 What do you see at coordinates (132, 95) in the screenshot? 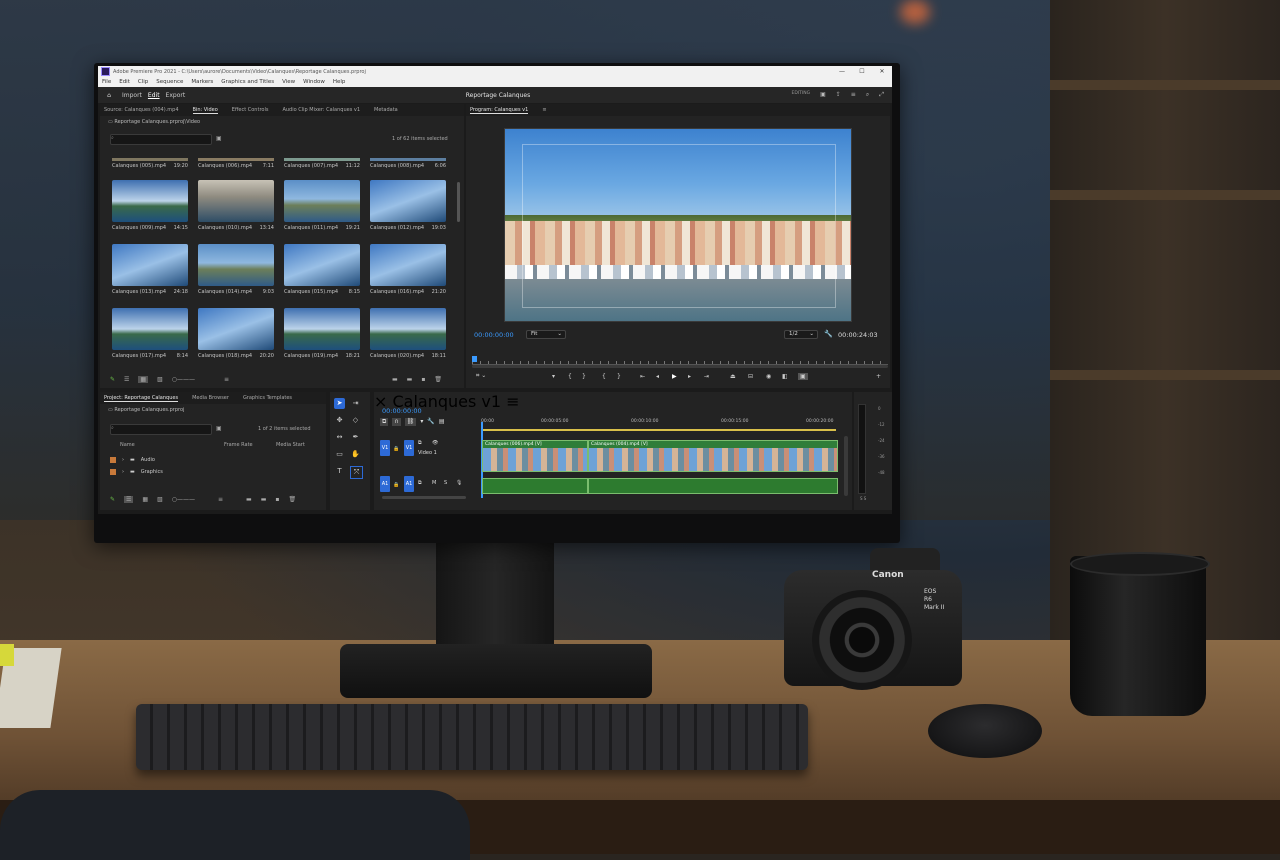
I see `tab-import: Import` at bounding box center [132, 95].